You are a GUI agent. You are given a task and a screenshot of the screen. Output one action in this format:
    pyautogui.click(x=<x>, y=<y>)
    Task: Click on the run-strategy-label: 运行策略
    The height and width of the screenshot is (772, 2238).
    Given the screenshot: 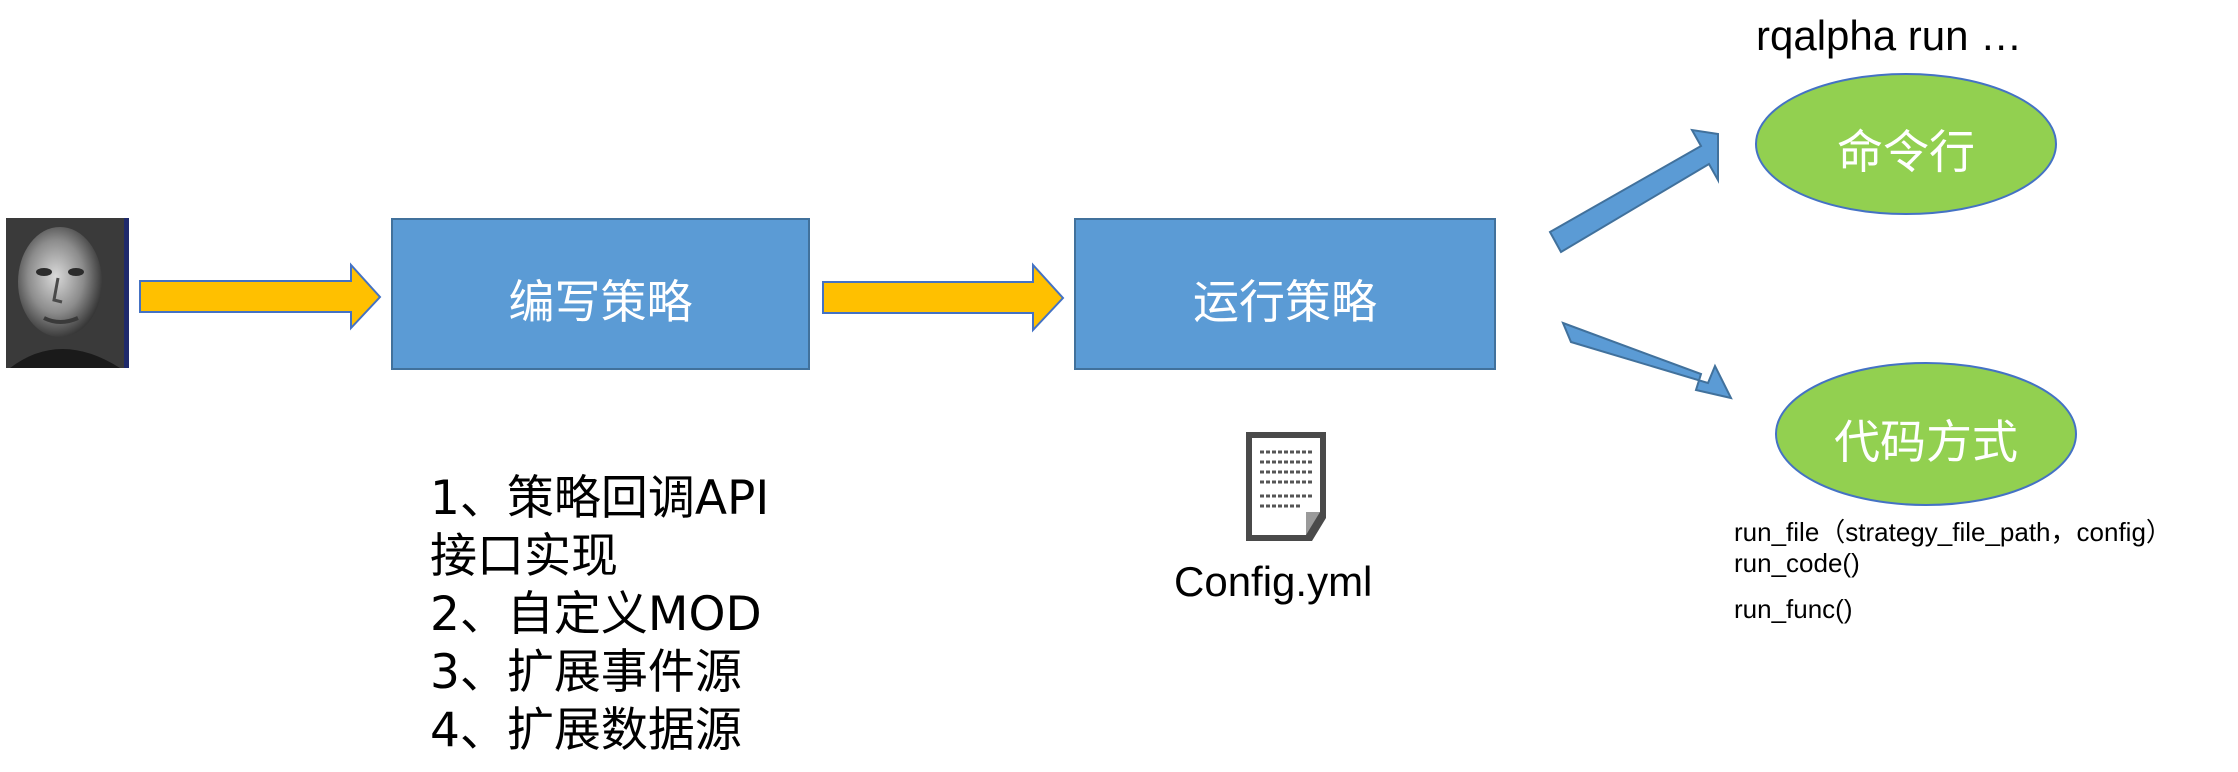 What is the action you would take?
    pyautogui.click(x=1285, y=302)
    